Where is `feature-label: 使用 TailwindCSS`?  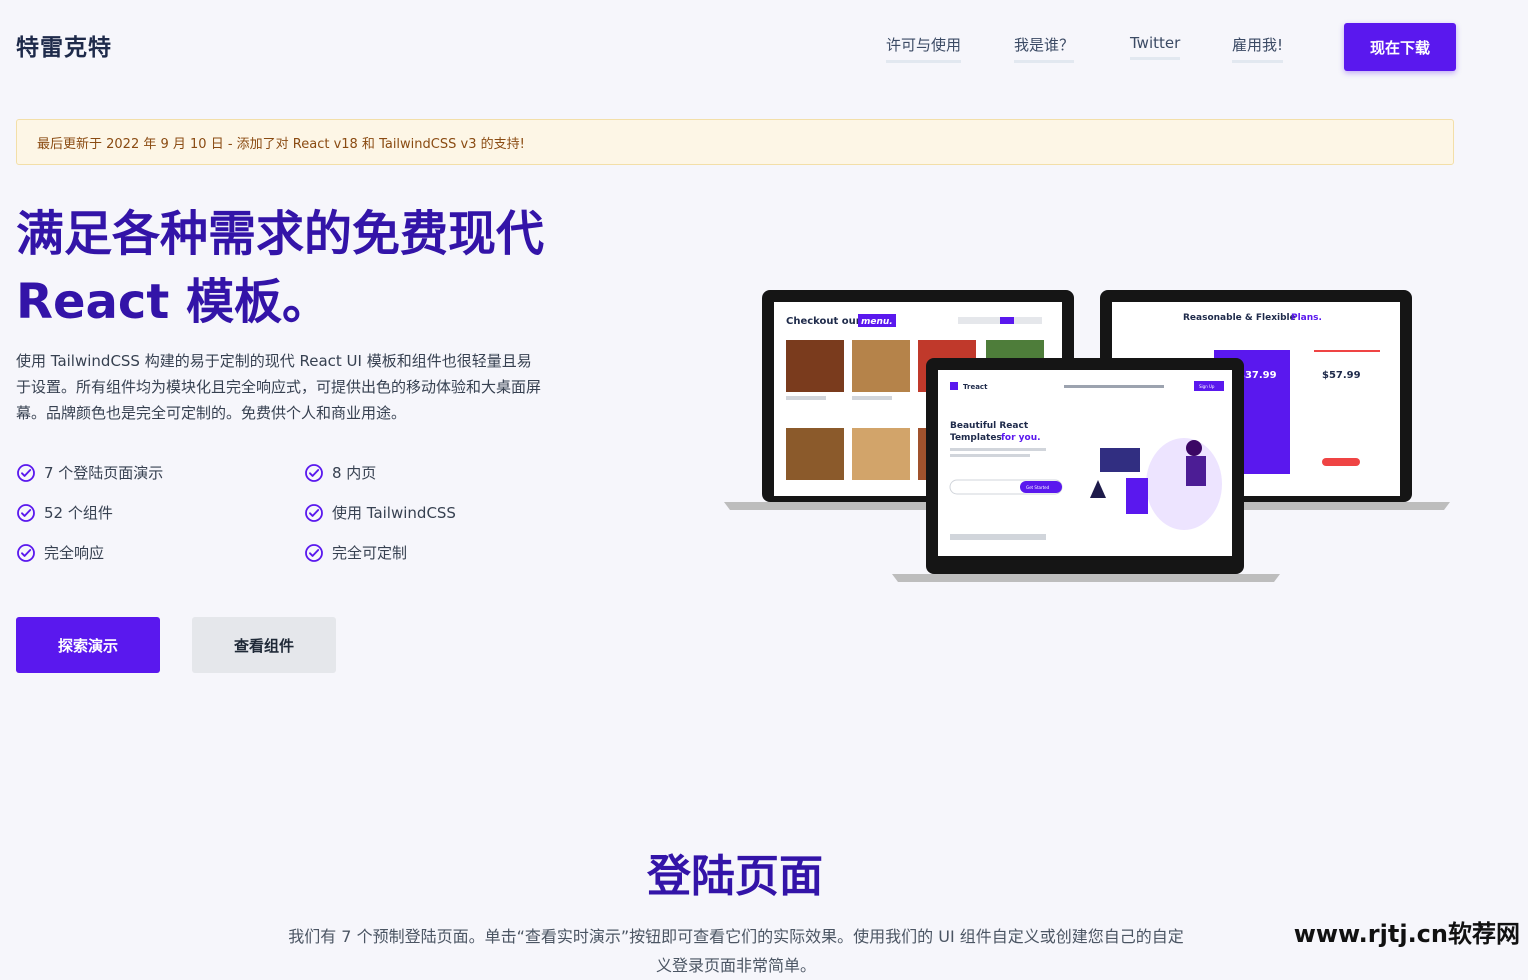 feature-label: 使用 TailwindCSS is located at coordinates (394, 513).